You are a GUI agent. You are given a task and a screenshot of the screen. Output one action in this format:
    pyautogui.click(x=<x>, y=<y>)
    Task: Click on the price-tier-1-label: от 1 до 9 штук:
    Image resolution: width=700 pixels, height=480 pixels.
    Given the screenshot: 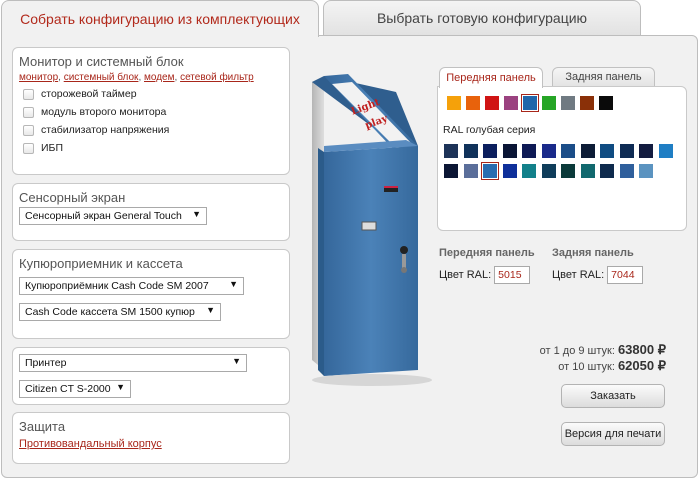 What is the action you would take?
    pyautogui.click(x=577, y=351)
    